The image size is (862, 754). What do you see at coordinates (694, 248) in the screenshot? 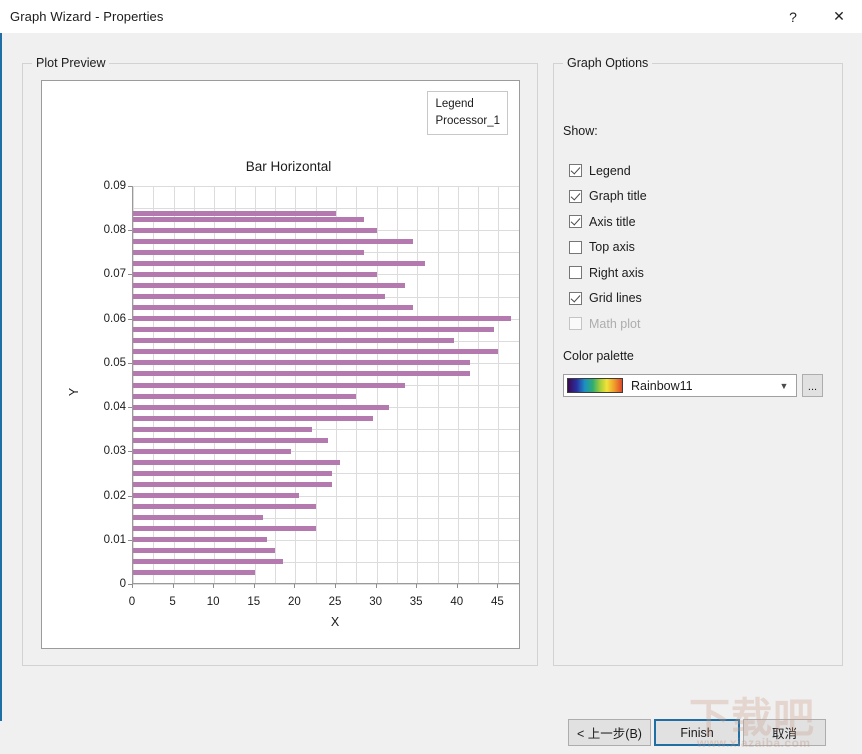
I see `checkbox-row-top-axis: Top axis` at bounding box center [694, 248].